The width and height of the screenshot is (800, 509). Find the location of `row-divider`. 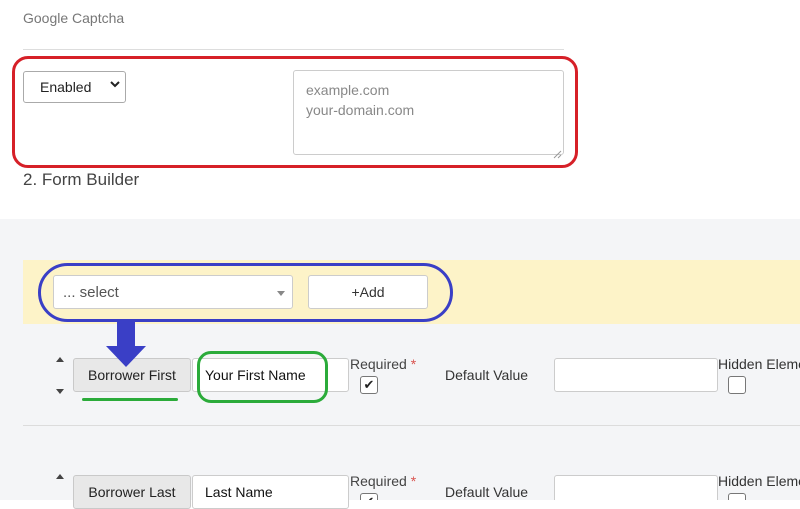

row-divider is located at coordinates (411, 425).